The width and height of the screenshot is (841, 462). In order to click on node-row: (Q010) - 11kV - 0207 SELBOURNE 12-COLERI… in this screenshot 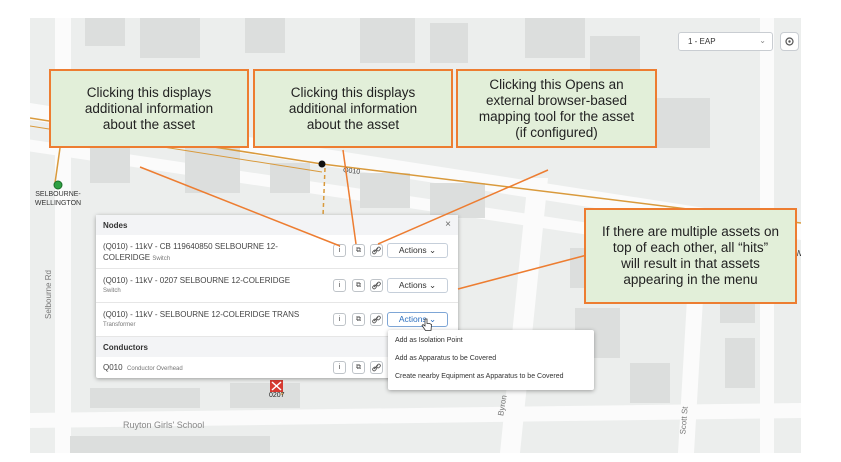, I will do `click(277, 286)`.